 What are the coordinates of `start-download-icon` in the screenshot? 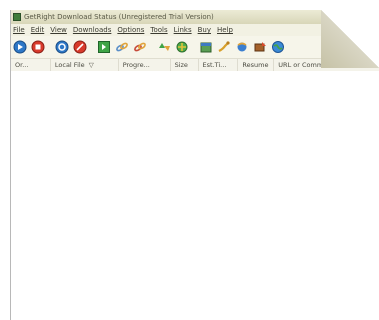 It's located at (20, 47).